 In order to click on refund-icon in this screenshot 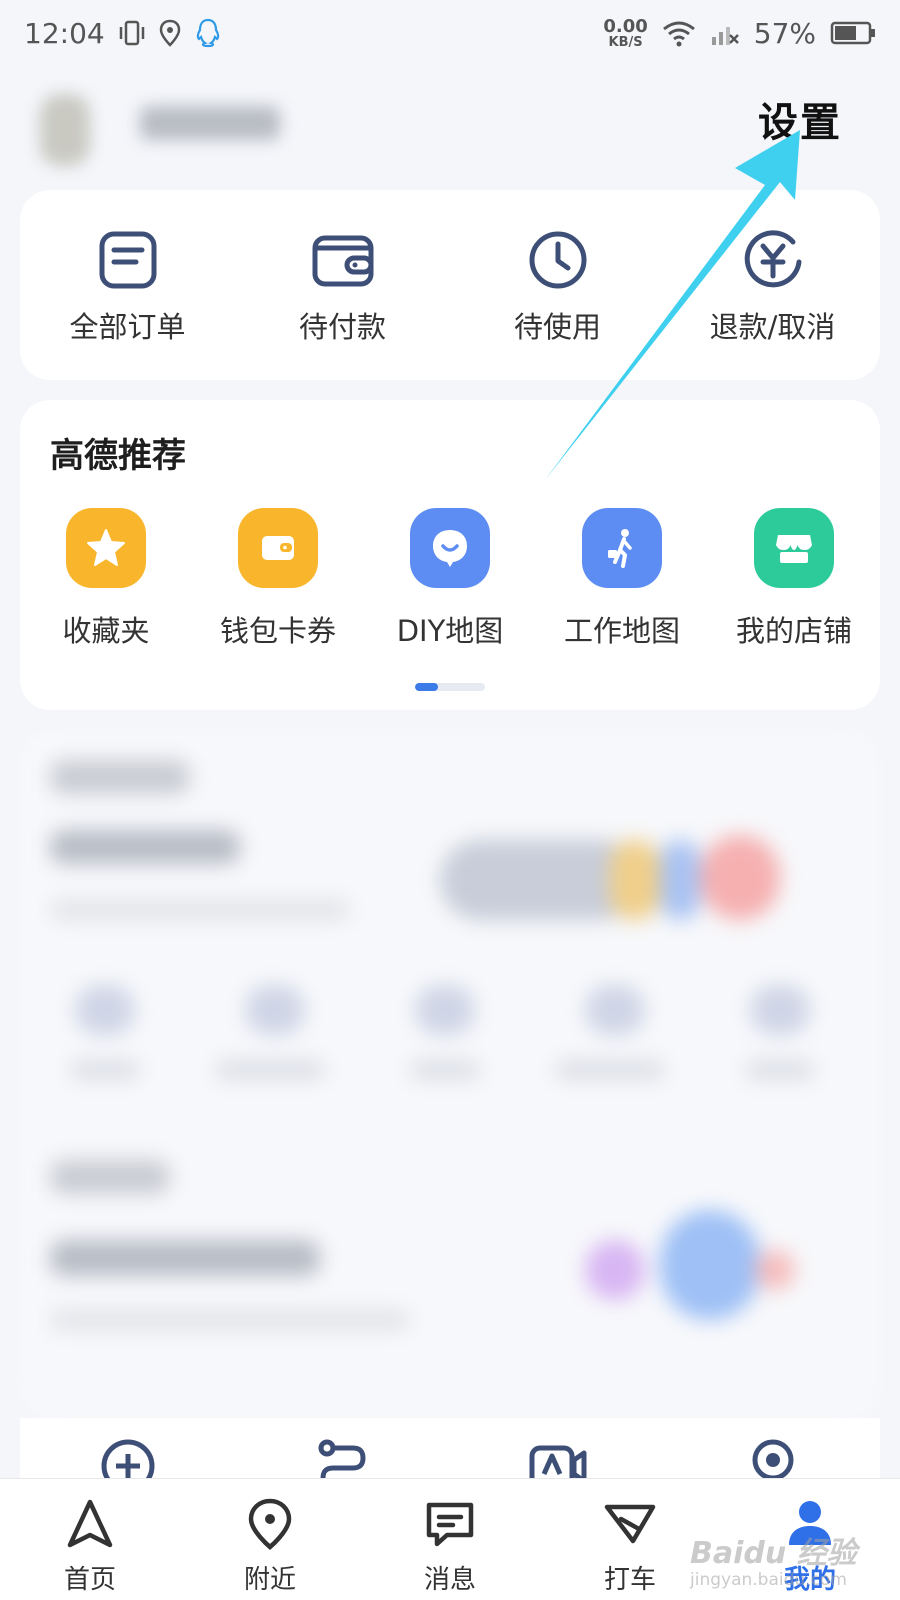, I will do `click(772, 259)`.